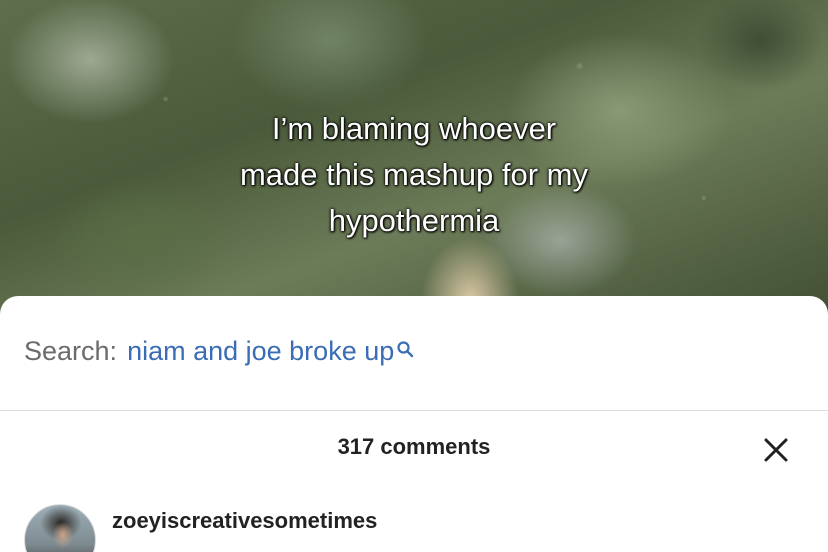 This screenshot has width=828, height=552. I want to click on close-button, so click(776, 450).